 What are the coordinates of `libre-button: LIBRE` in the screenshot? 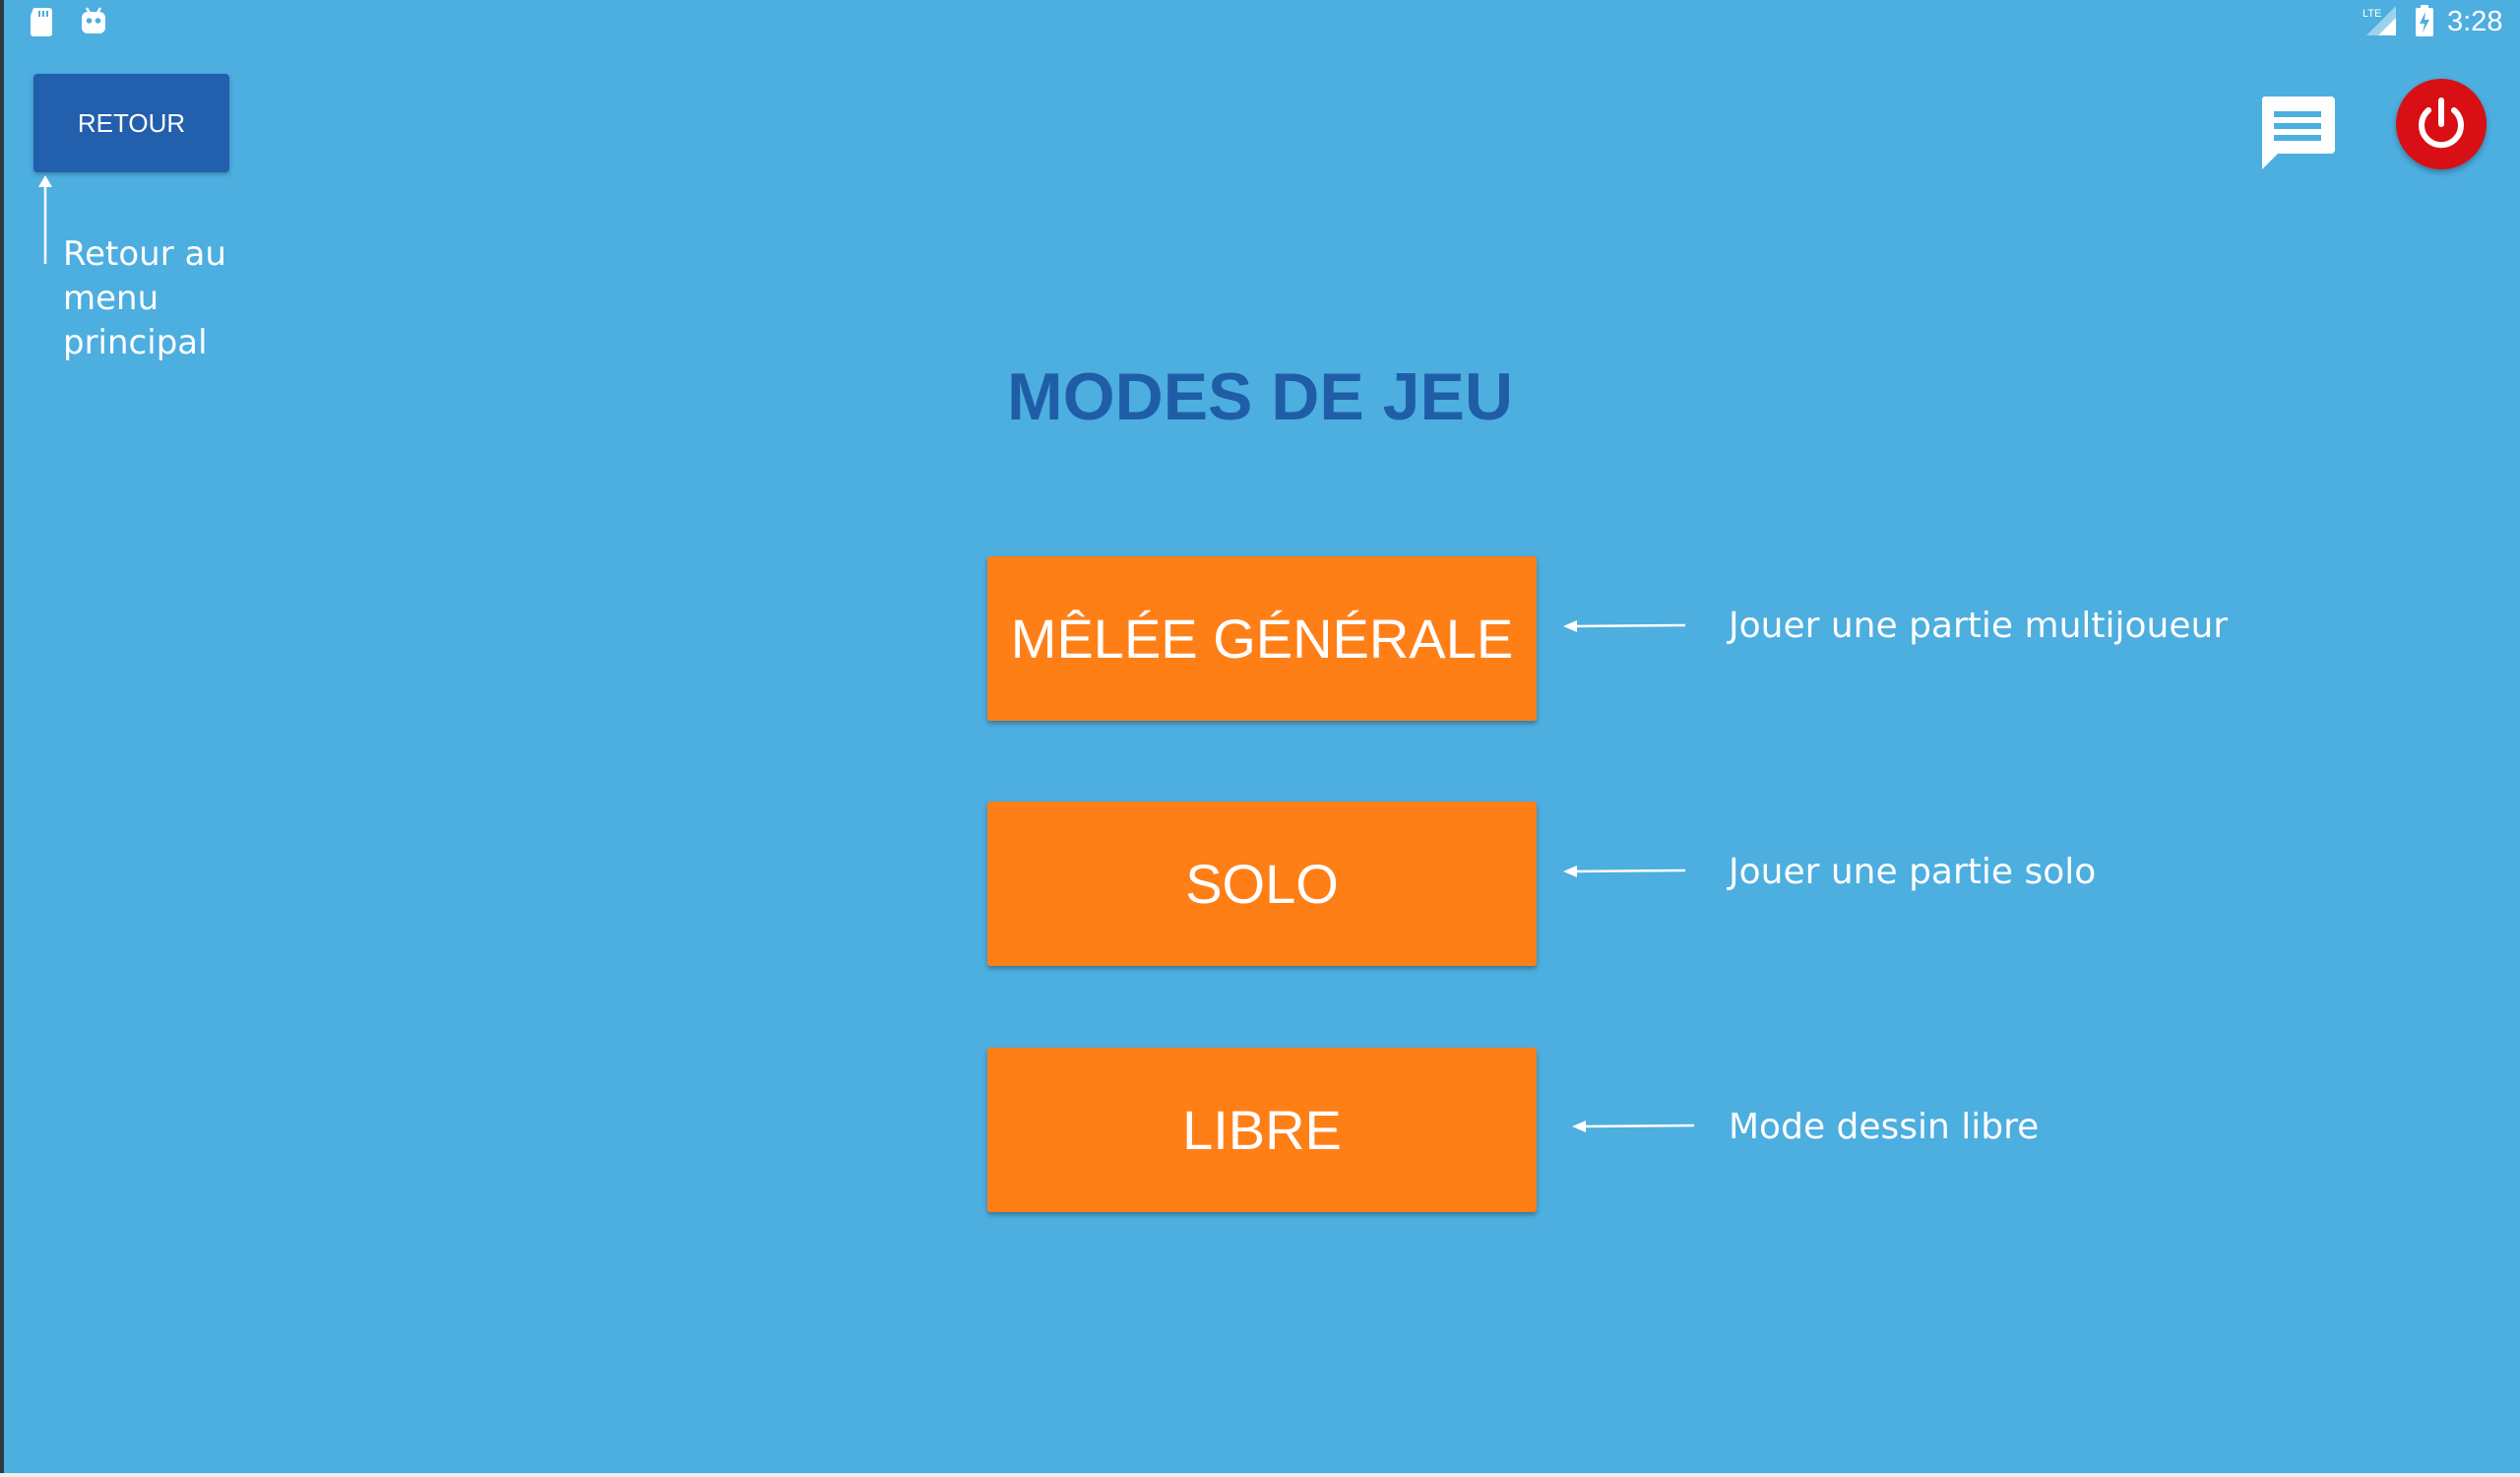 It's located at (1262, 1130).